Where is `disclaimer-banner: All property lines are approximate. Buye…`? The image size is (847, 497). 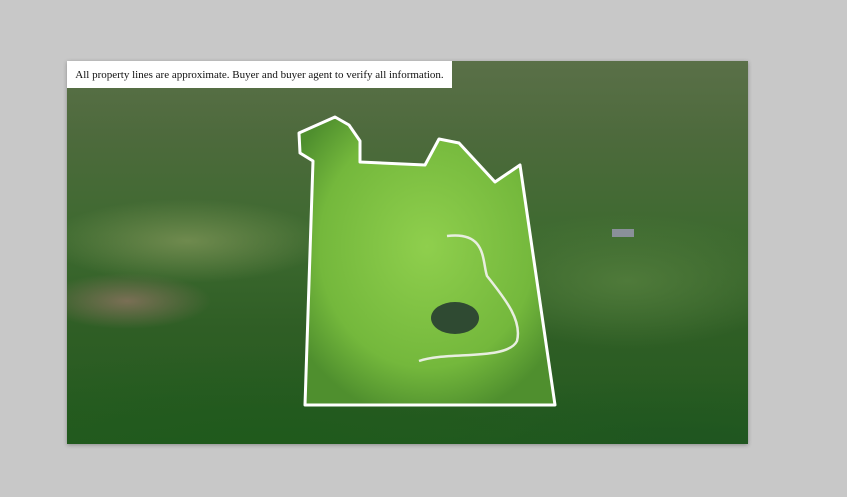
disclaimer-banner: All property lines are approximate. Buye… is located at coordinates (259, 74).